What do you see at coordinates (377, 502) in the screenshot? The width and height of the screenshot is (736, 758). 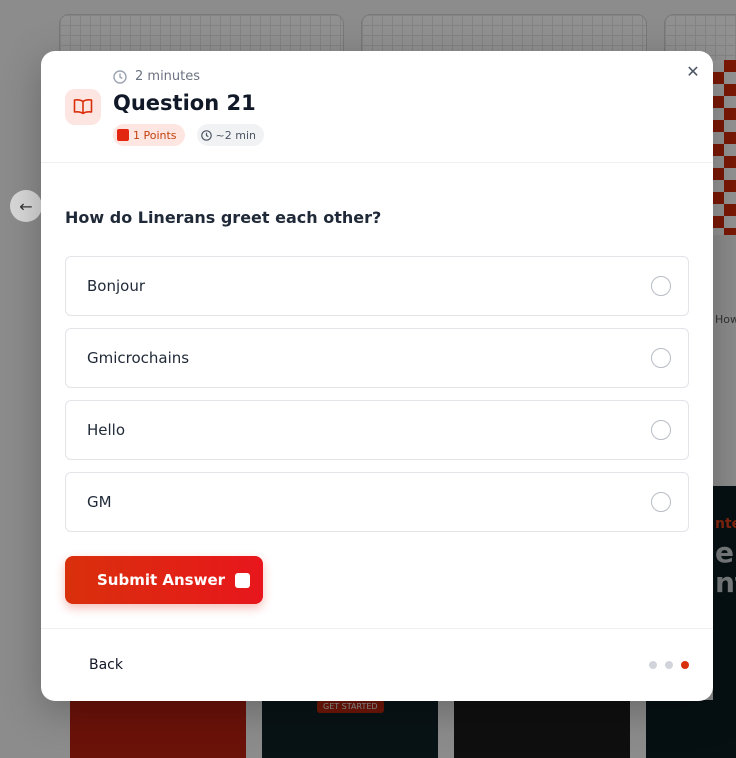 I see `answer-option: GM` at bounding box center [377, 502].